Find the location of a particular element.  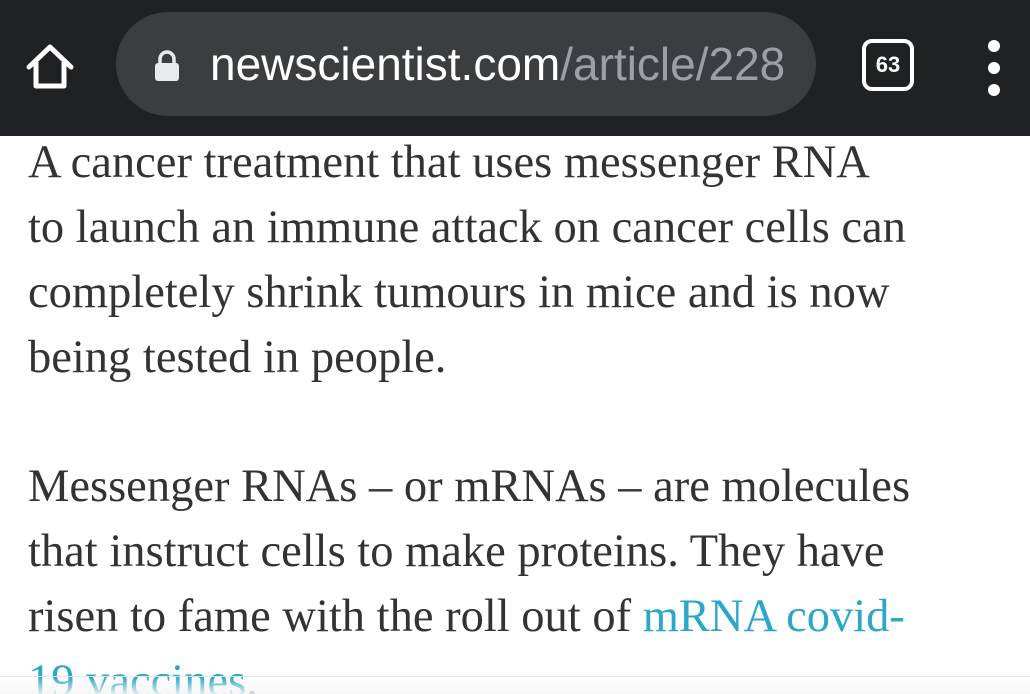

tab-count: 63 is located at coordinates (888, 64).